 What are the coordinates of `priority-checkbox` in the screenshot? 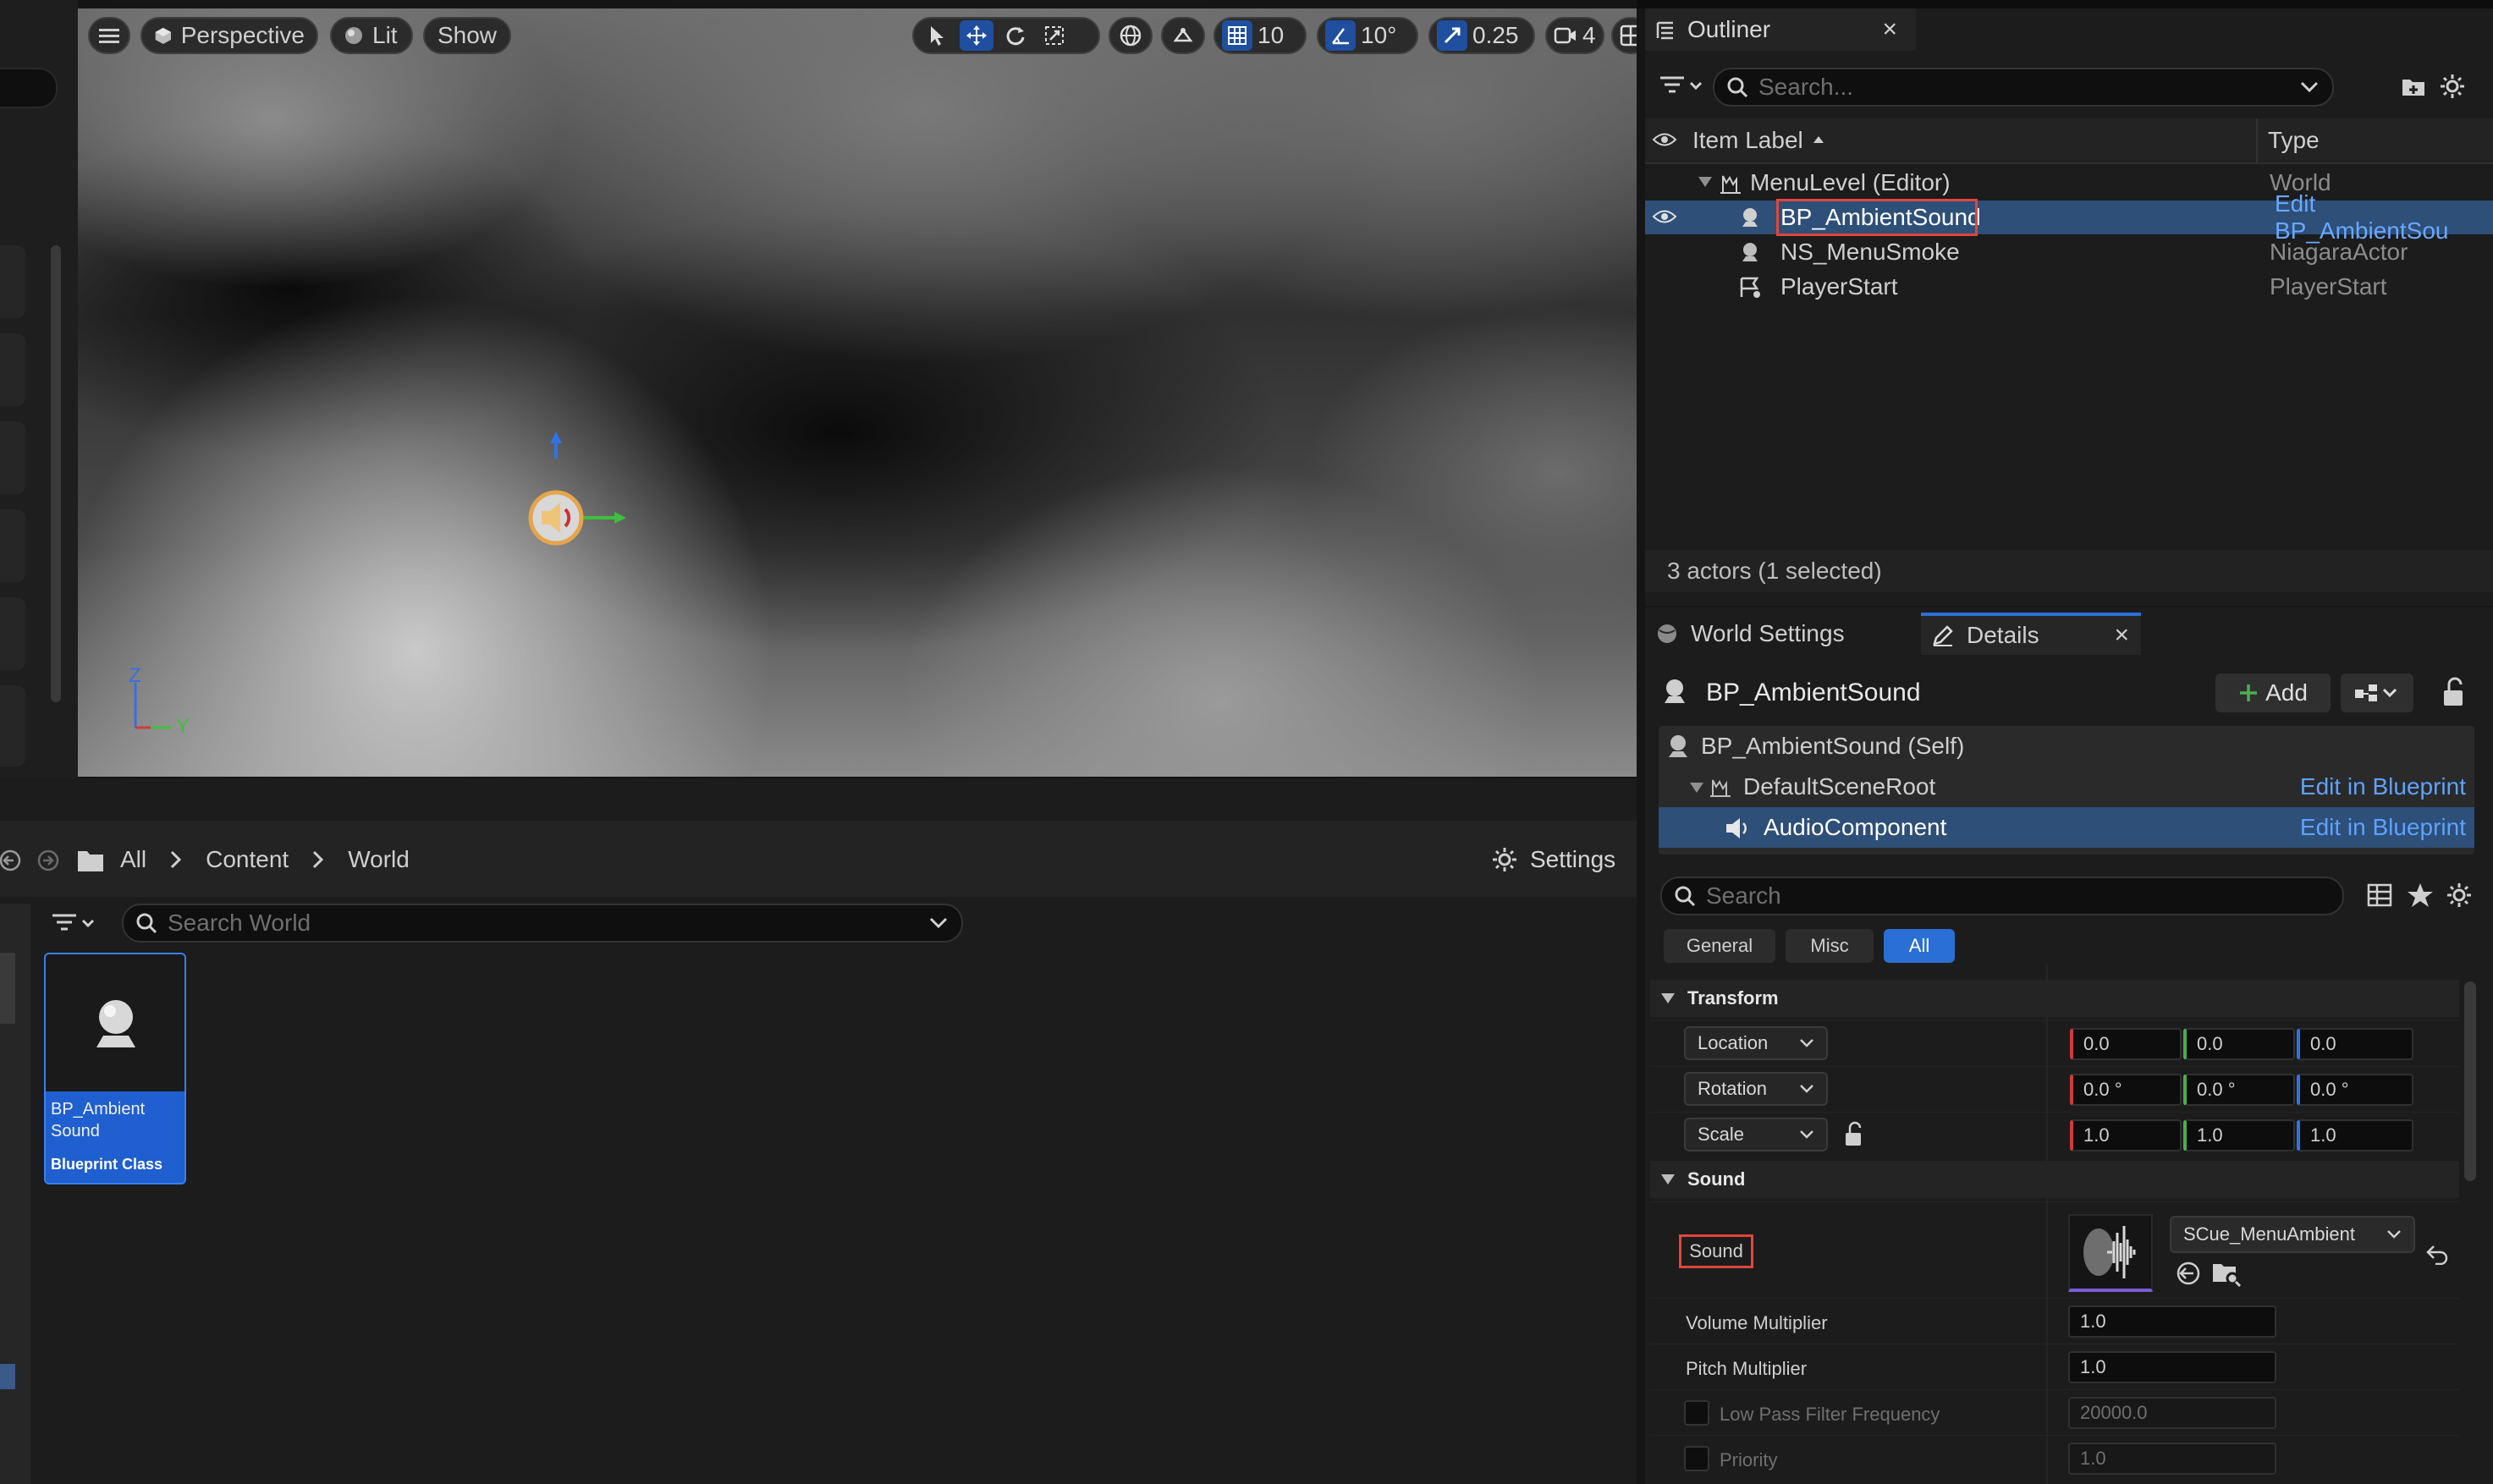 It's located at (1696, 1458).